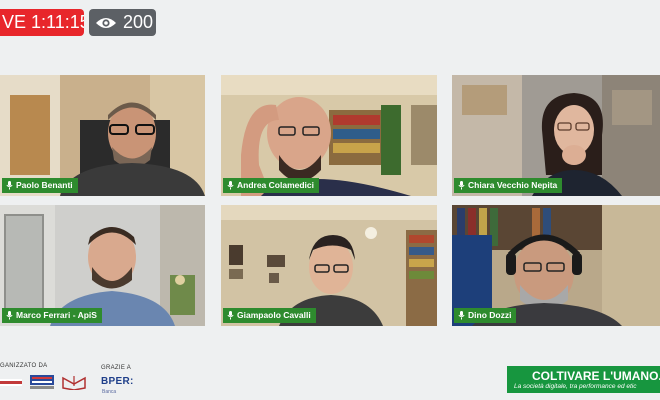 The image size is (660, 400). I want to click on participant-name: Chiara Vecchio Nepita, so click(513, 185).